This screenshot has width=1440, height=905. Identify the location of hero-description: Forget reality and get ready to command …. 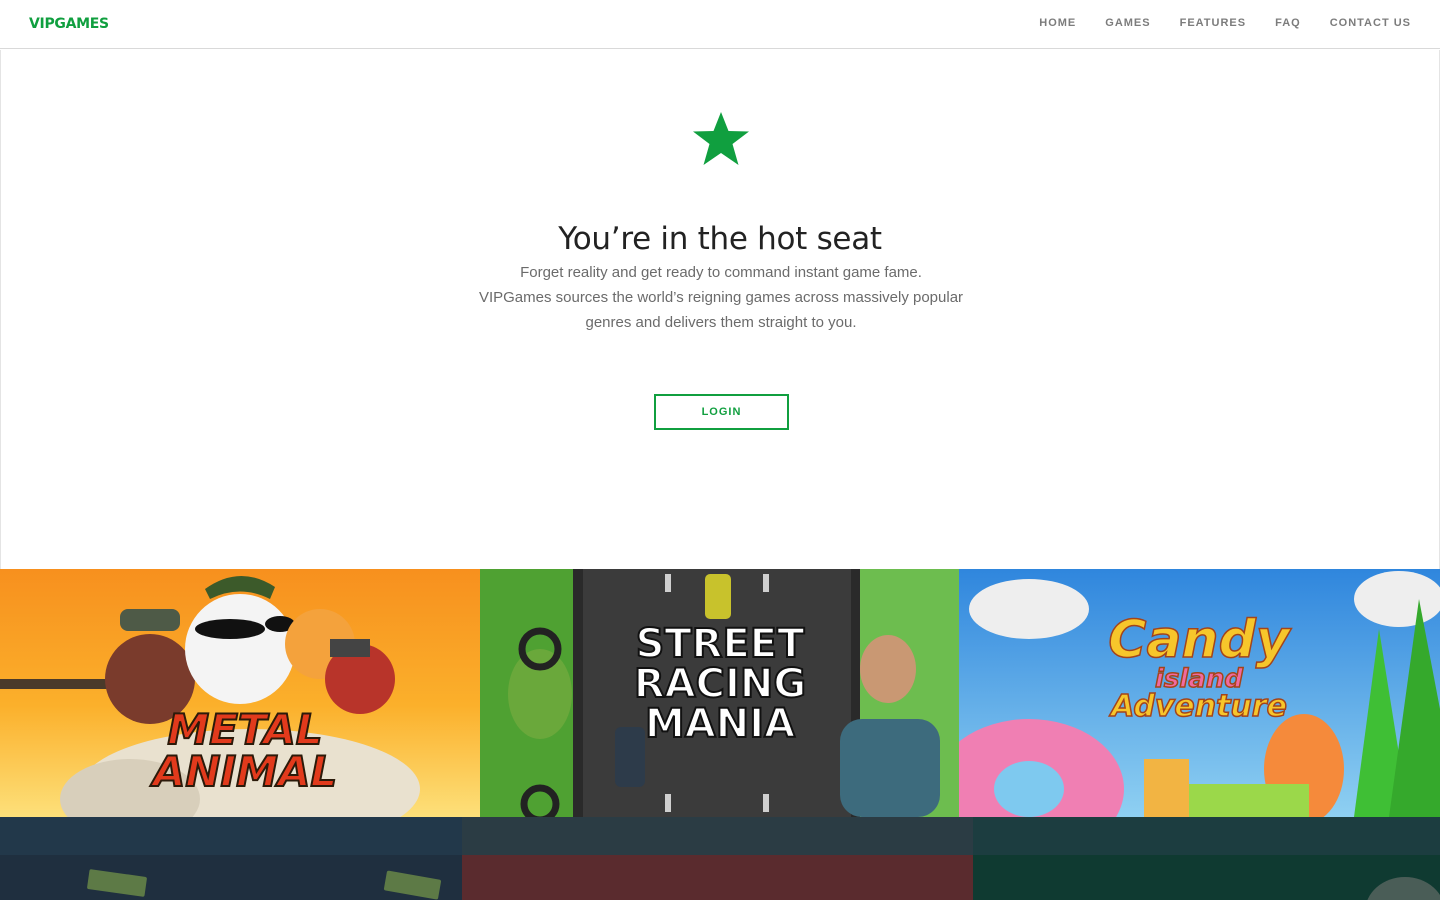
(721, 297).